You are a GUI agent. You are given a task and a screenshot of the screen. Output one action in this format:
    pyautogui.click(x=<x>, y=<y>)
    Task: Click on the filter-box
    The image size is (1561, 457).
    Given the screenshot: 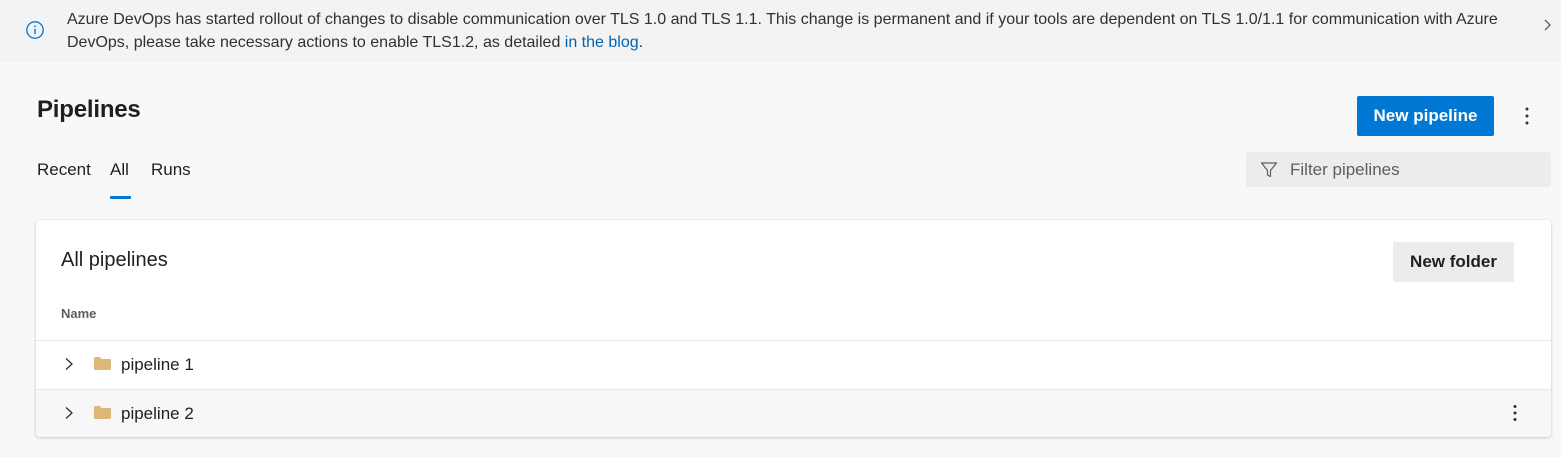 What is the action you would take?
    pyautogui.click(x=1398, y=169)
    